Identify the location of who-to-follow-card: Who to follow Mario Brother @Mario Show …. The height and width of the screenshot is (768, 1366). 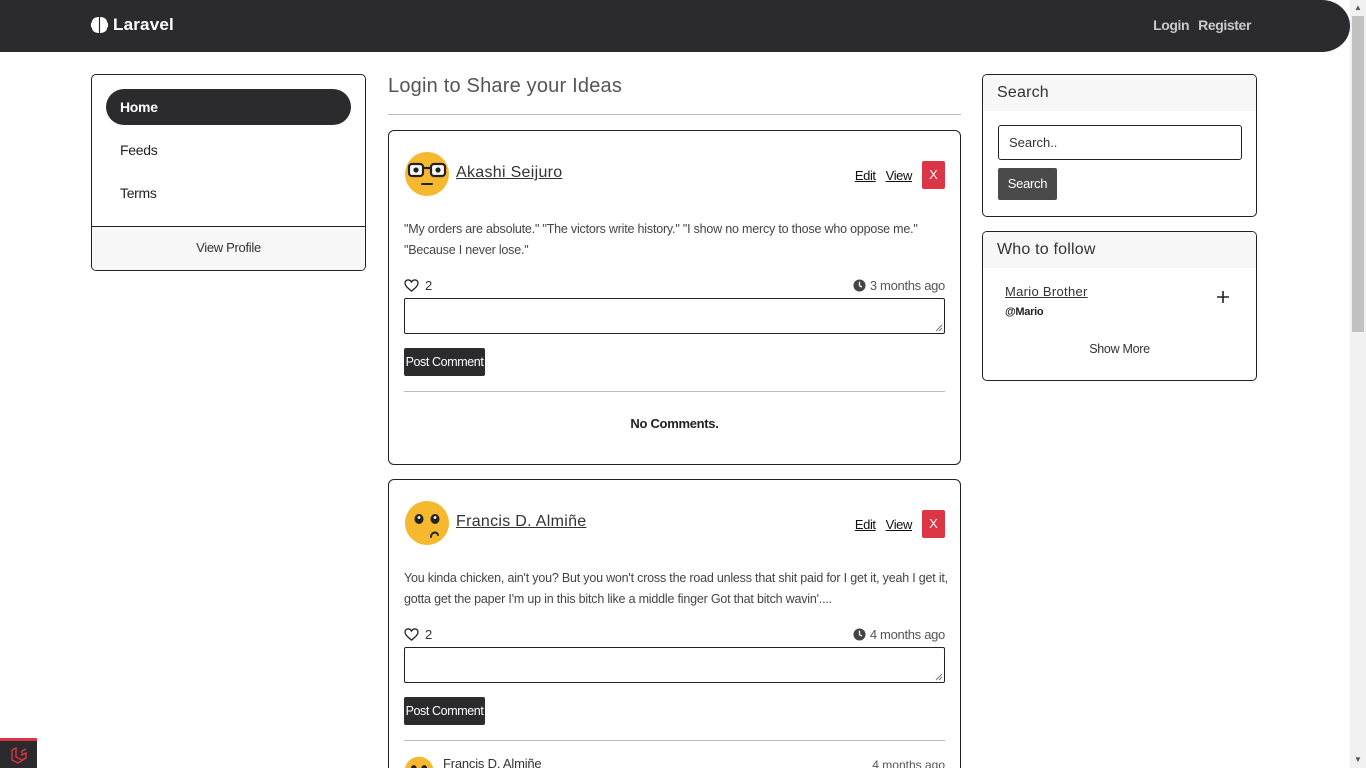
(1119, 306).